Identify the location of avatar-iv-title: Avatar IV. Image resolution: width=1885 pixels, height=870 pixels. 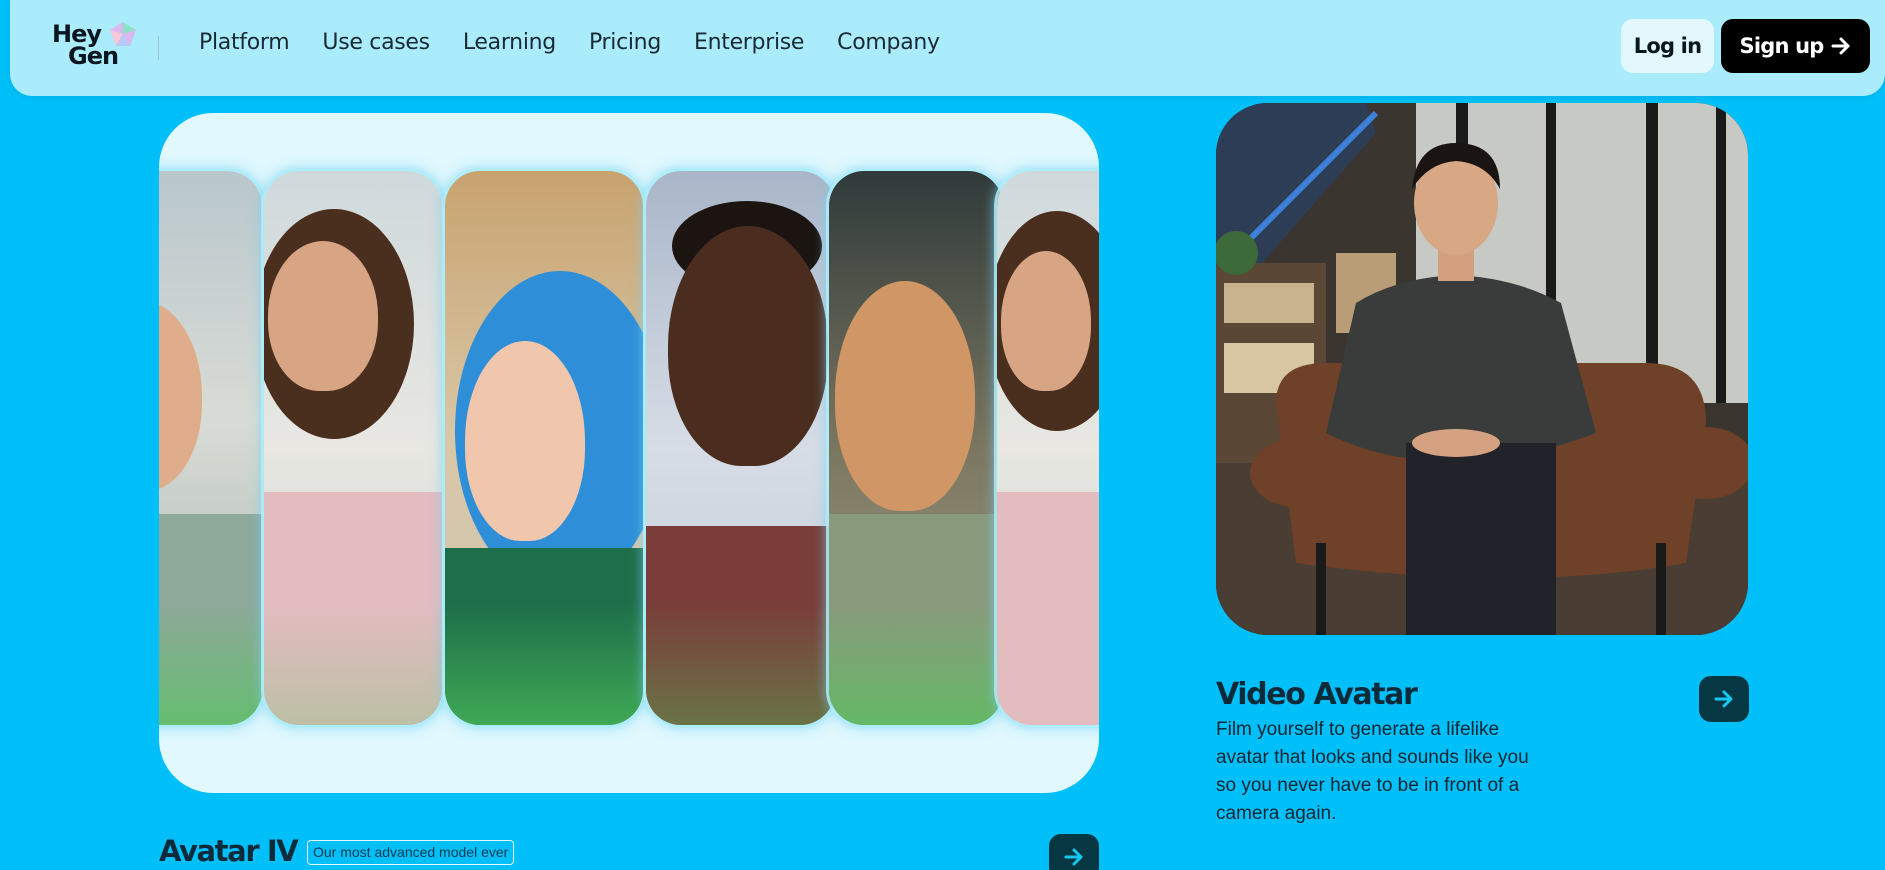
(229, 851).